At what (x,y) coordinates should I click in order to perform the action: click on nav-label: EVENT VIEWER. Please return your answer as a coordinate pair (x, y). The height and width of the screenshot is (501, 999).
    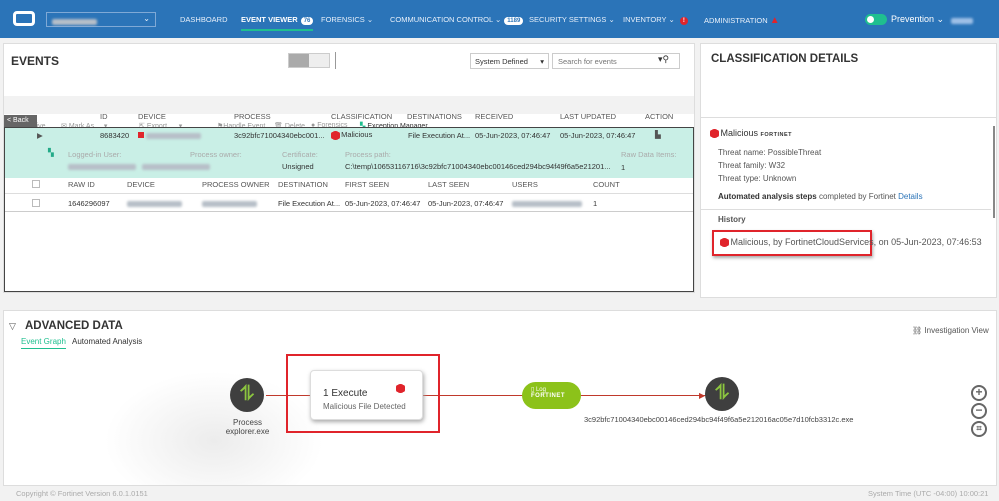
    Looking at the image, I should click on (269, 19).